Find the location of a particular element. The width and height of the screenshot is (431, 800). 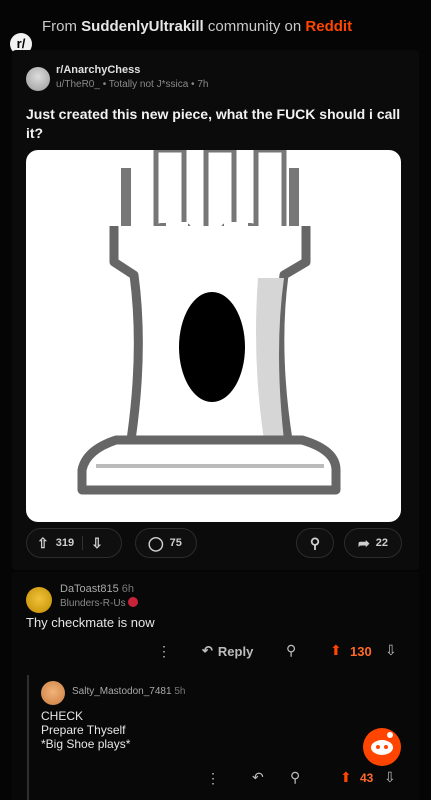

reply-button: ↶ Reply is located at coordinates (227, 651).